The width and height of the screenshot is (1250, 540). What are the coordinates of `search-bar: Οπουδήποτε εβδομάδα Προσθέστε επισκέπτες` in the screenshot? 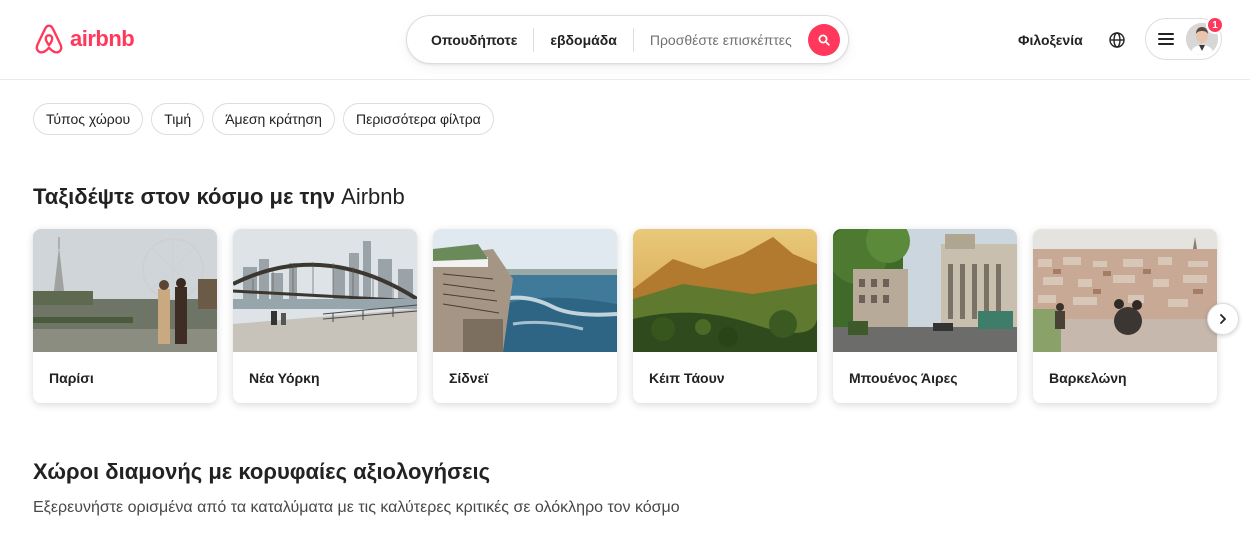 It's located at (627, 39).